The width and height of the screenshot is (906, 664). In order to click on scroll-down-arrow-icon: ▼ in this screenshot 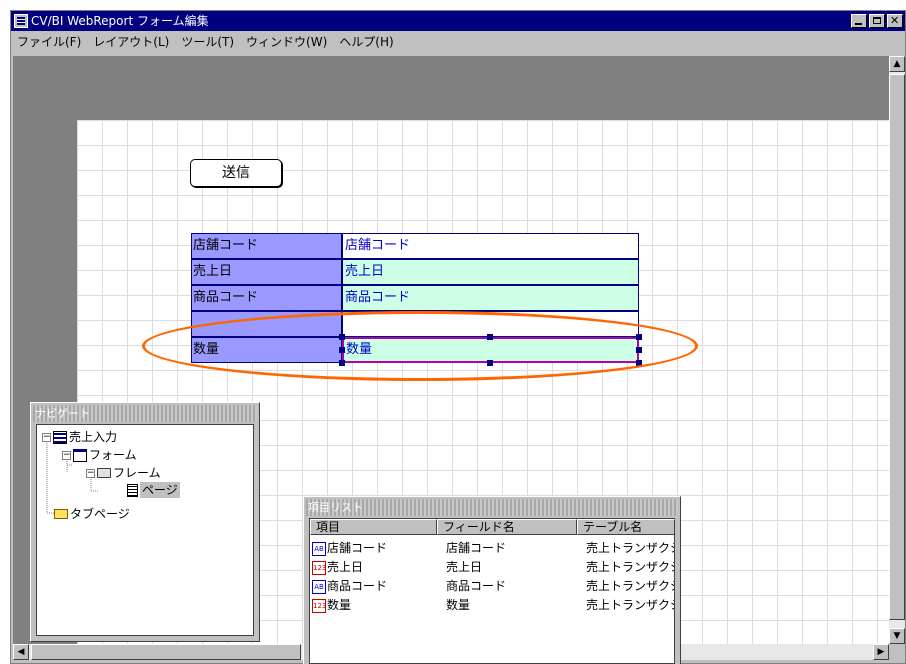, I will do `click(897, 636)`.